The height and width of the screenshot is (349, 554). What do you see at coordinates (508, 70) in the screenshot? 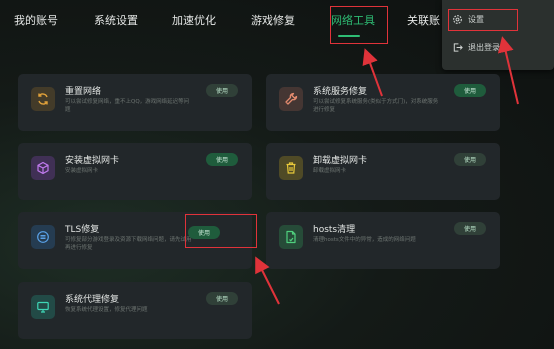
I see `arrow-to-settings` at bounding box center [508, 70].